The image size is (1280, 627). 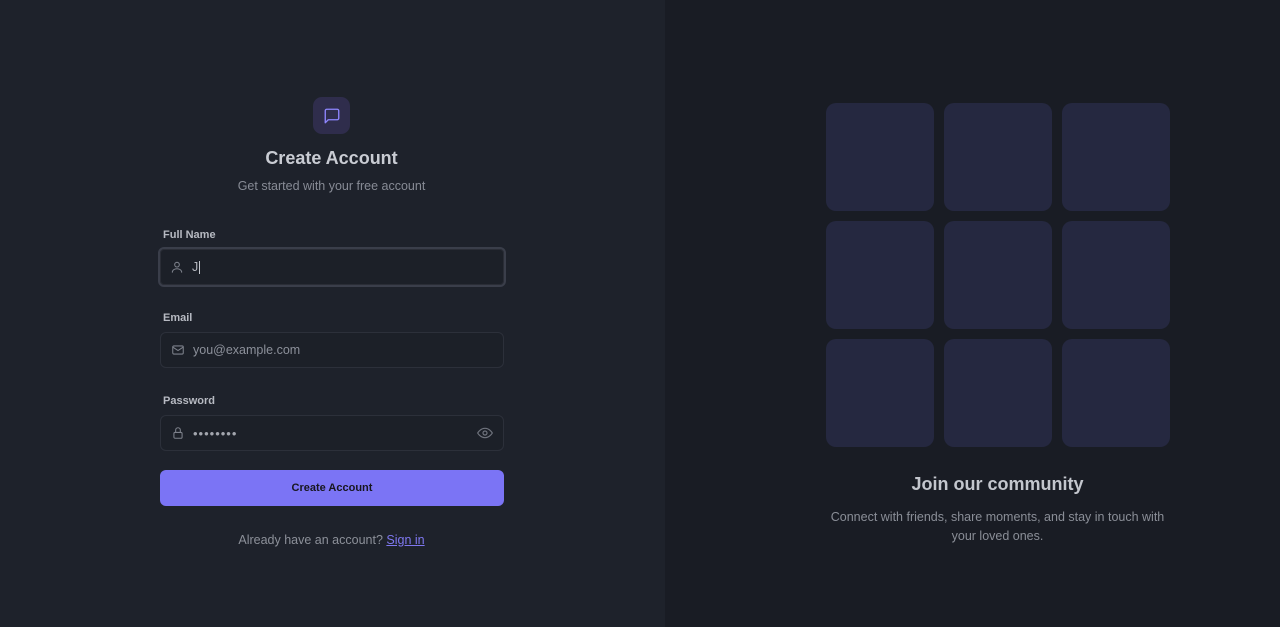 I want to click on tile-grid, so click(x=998, y=275).